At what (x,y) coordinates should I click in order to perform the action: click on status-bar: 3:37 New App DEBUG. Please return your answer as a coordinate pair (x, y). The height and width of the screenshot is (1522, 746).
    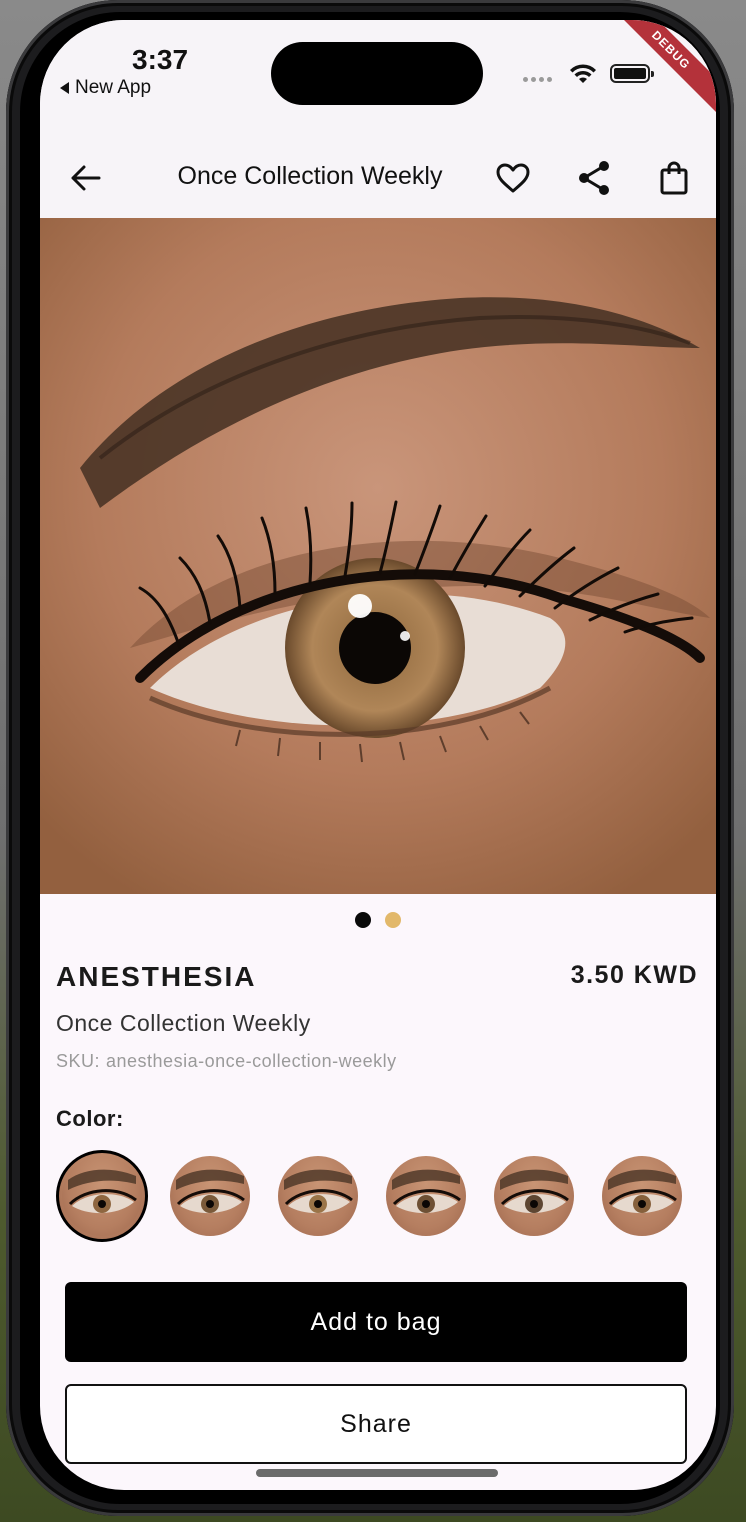
    Looking at the image, I should click on (378, 80).